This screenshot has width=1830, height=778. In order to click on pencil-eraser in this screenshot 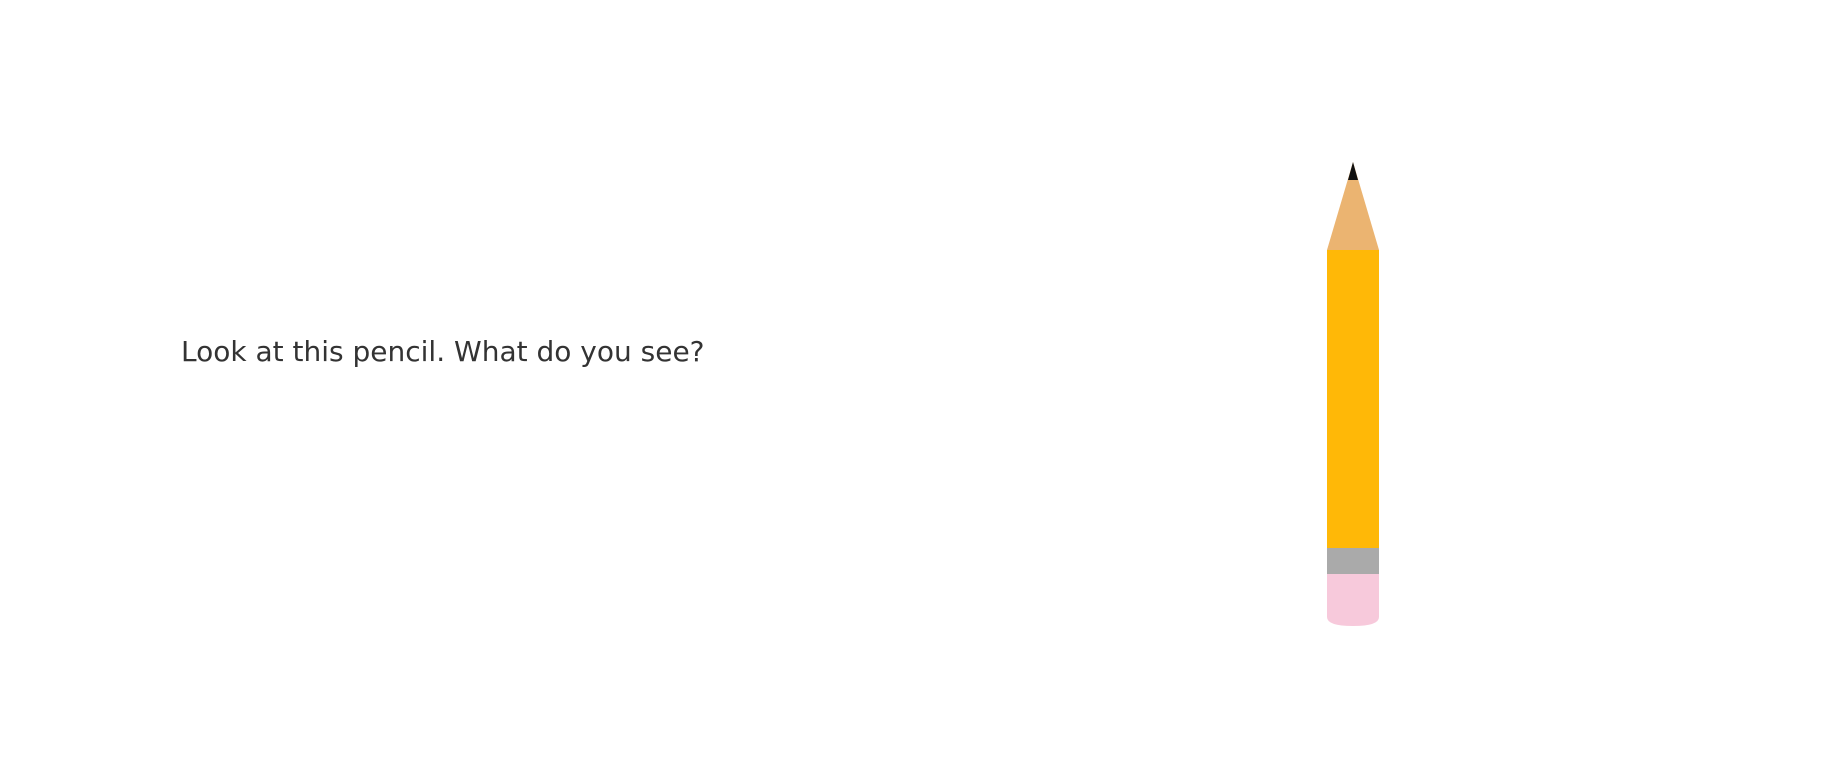, I will do `click(1353, 600)`.